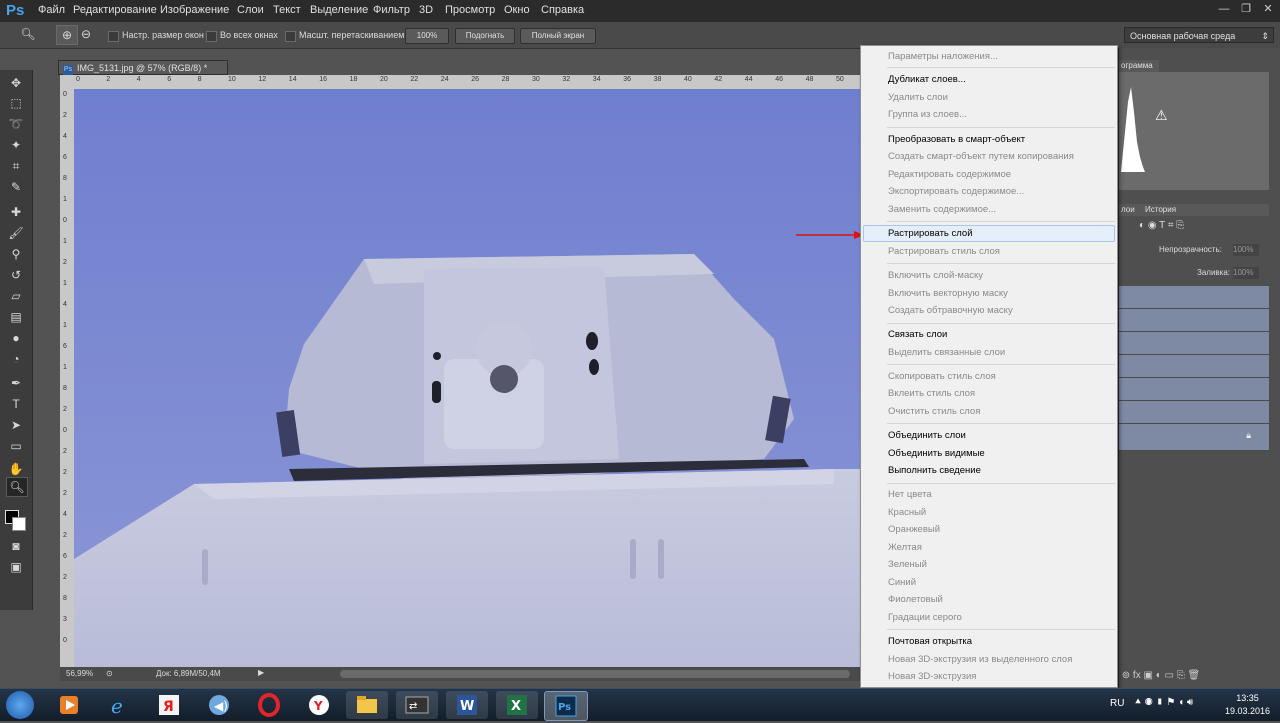  Describe the element at coordinates (113, 36) in the screenshot. I see `resize-windows-checkbox` at that location.